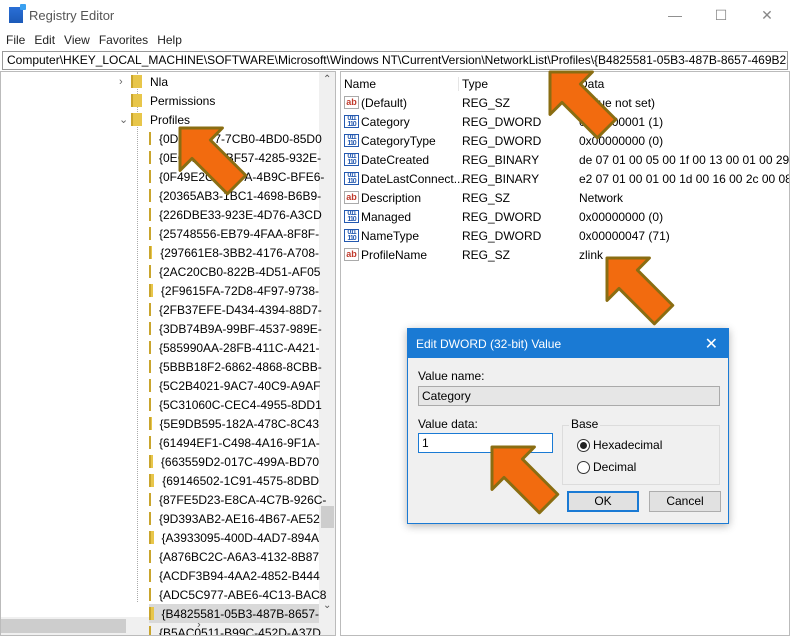  What do you see at coordinates (565, 235) in the screenshot?
I see `value-row: 011 110 NameType REG_DWORD 0x00000047 (71)` at bounding box center [565, 235].